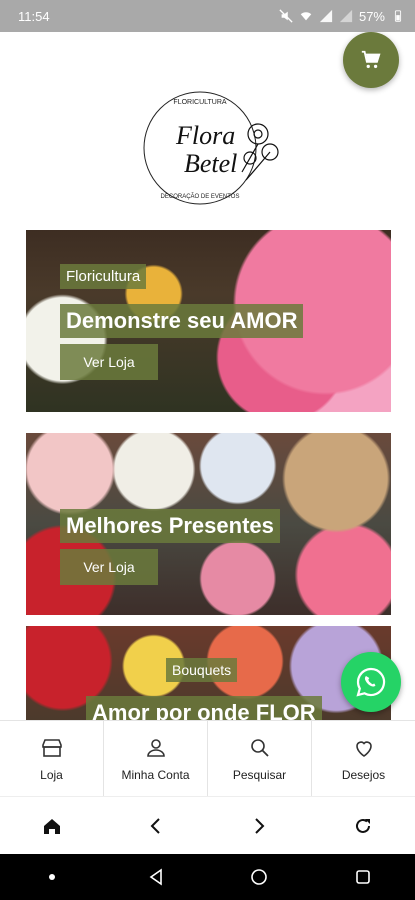 The image size is (415, 900). I want to click on heart-icon, so click(363, 748).